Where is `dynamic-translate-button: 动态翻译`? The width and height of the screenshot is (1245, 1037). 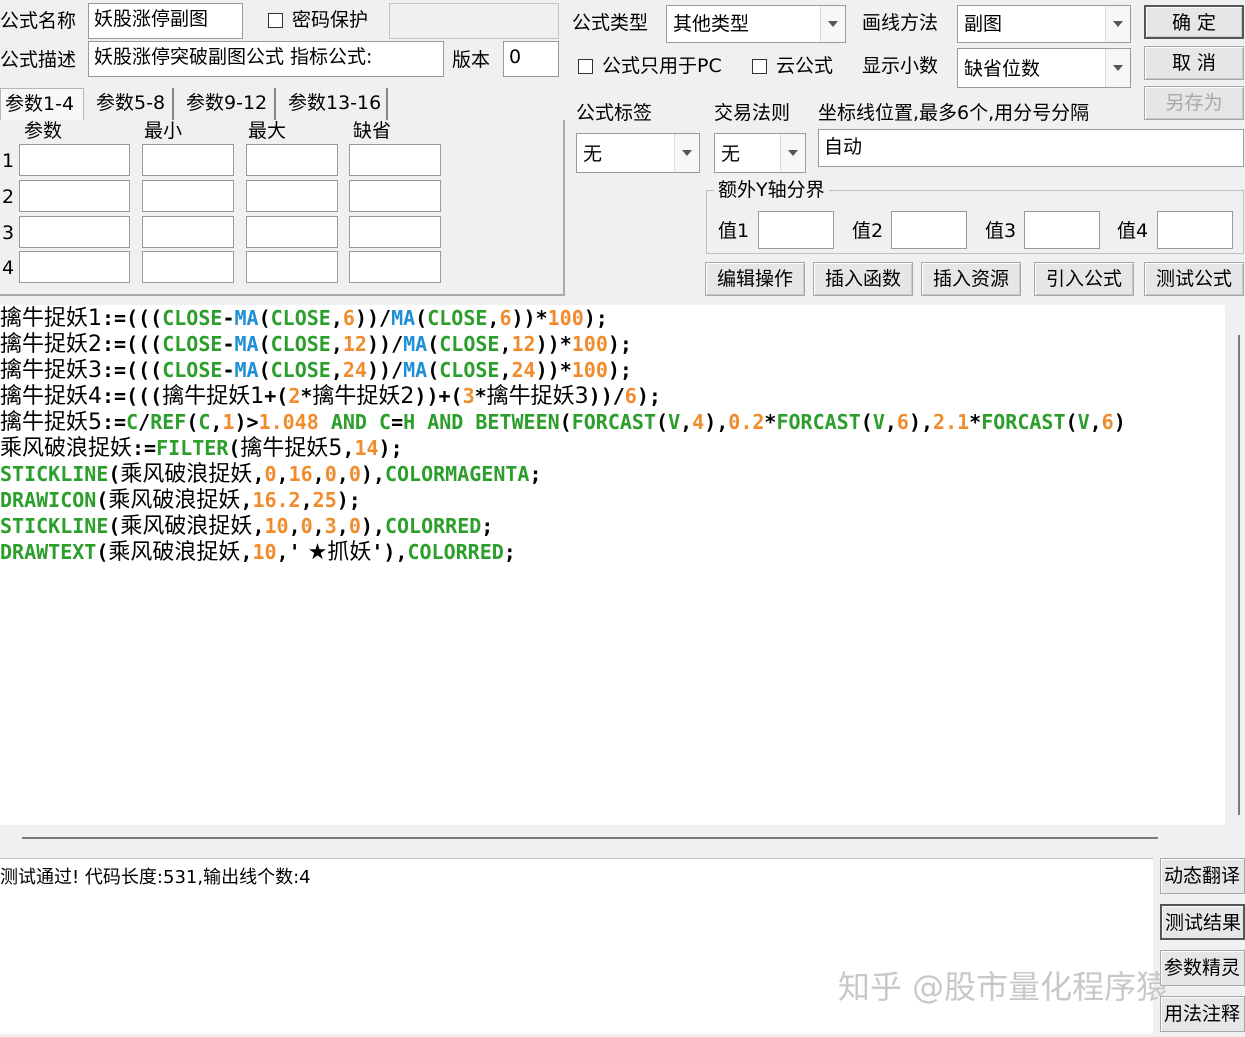 dynamic-translate-button: 动态翻译 is located at coordinates (1202, 876).